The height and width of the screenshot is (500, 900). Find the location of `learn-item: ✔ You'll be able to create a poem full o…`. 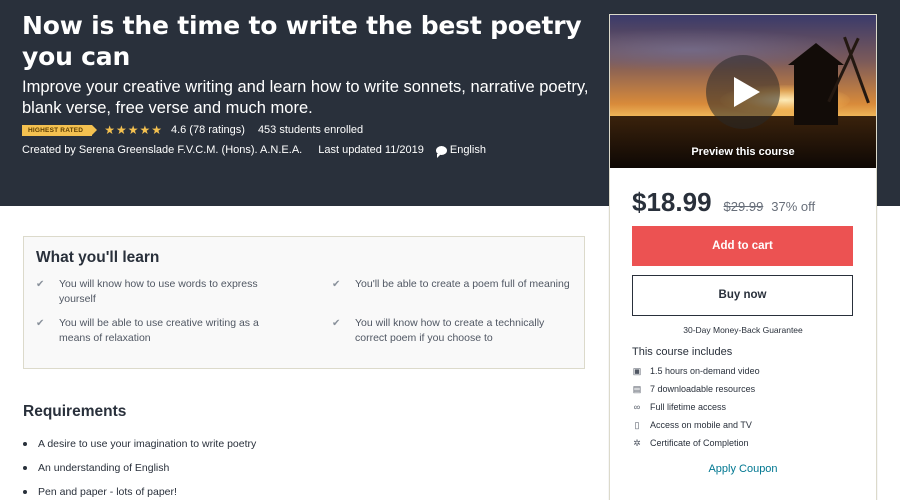

learn-item: ✔ You'll be able to create a poem full o… is located at coordinates (451, 284).